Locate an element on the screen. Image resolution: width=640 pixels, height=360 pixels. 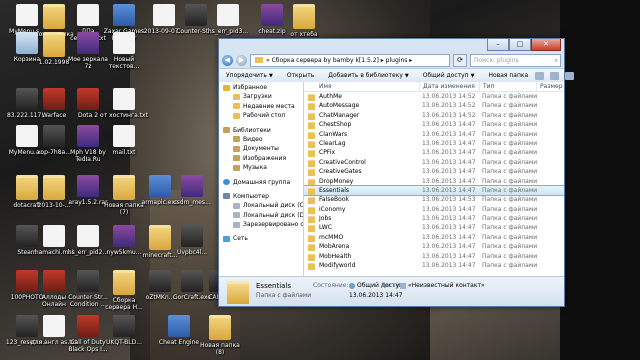
desktop-icon: от хтеба is located at coordinates (304, 21).